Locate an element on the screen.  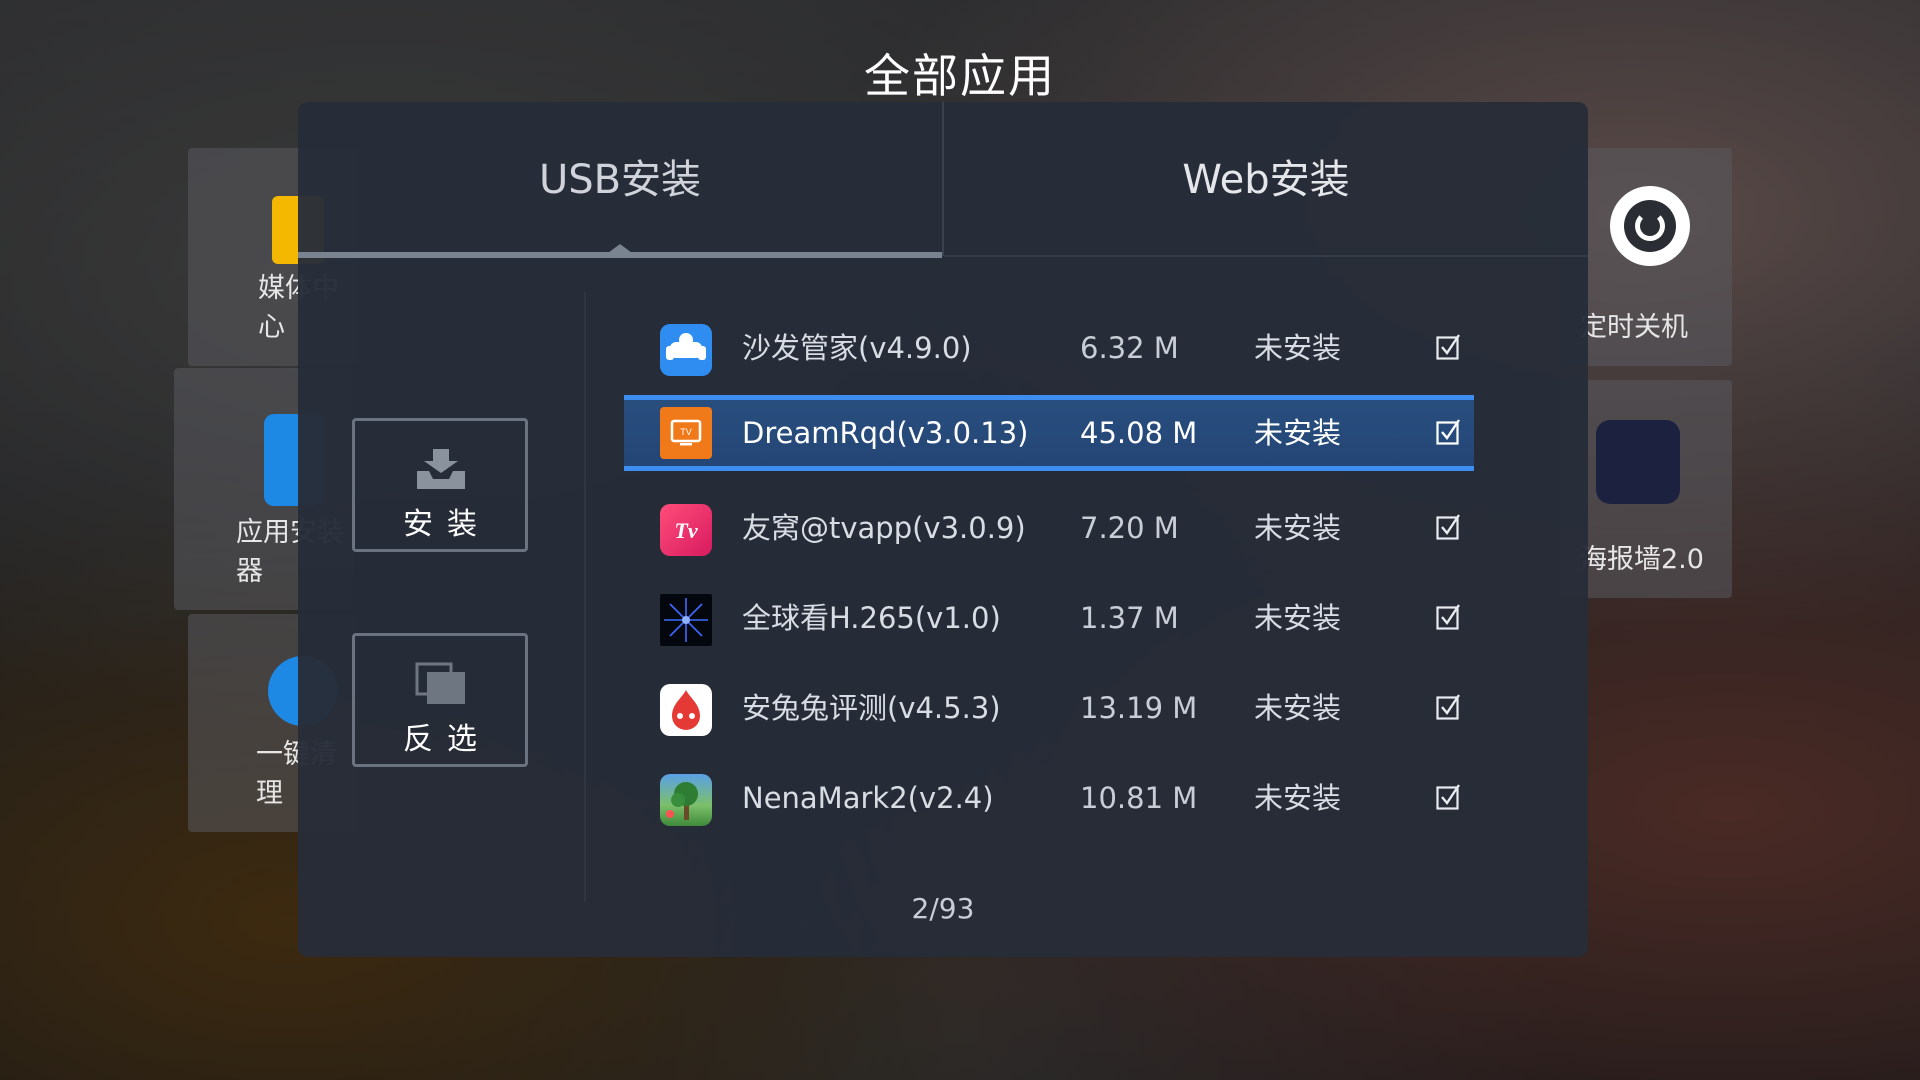
tv-icon: TV is located at coordinates (686, 433).